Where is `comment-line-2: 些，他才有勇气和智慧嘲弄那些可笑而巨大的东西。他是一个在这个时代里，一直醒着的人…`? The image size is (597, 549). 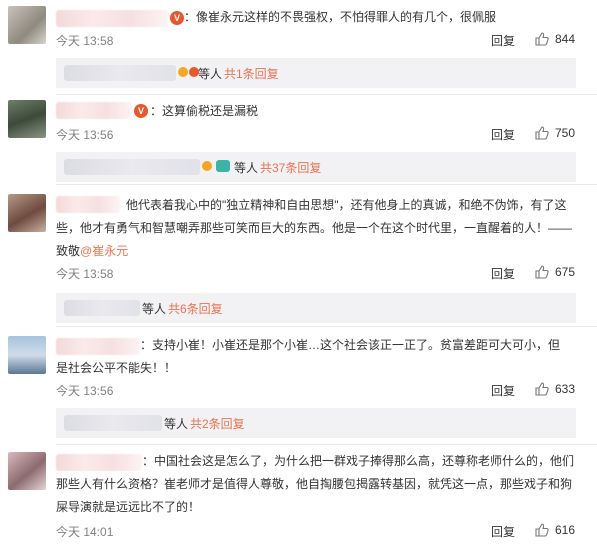 comment-line-2: 些，他才有勇气和智慧嘲弄那些可笑而巨大的东西。他是一个在这个时代里，一直醒着的人… is located at coordinates (314, 228).